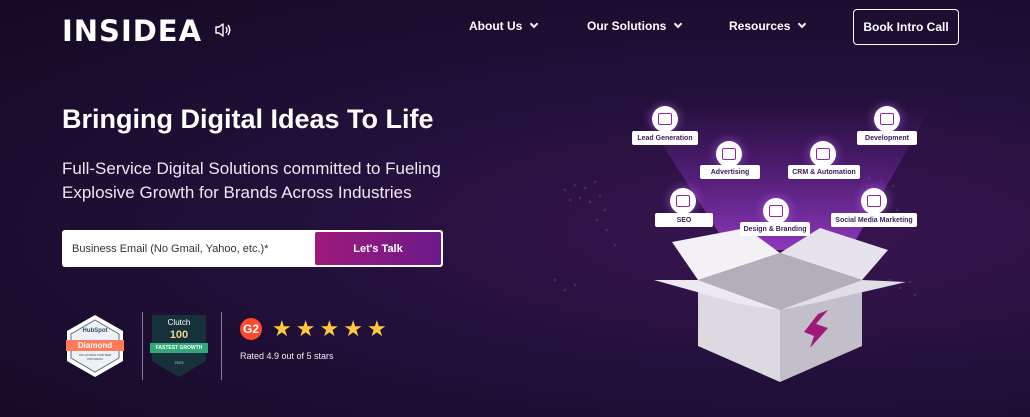 This screenshot has width=1030, height=417. I want to click on clutch-badge: Clutch 100 FASTEST GROWTH 2023, so click(179, 346).